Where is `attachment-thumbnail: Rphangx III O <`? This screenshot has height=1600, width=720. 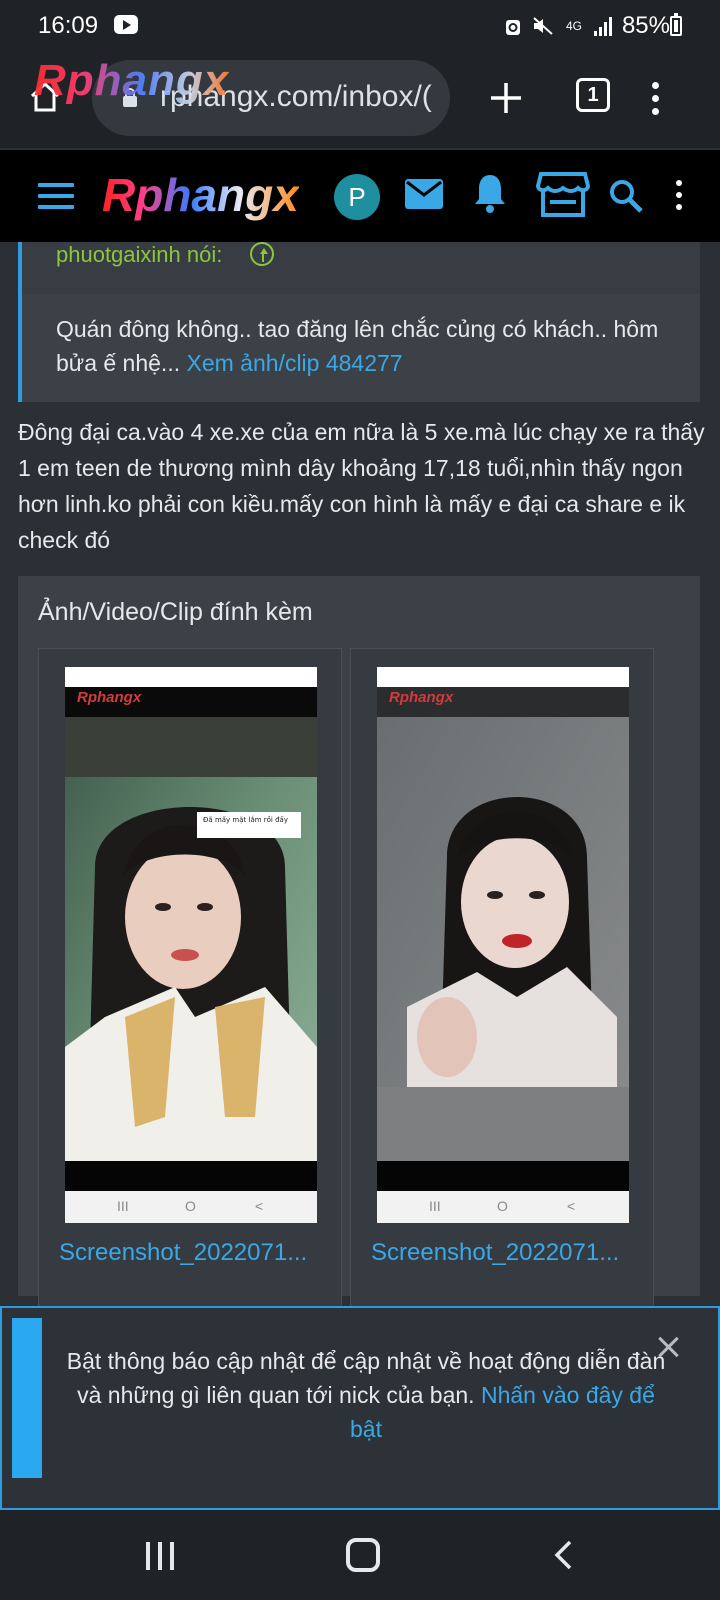
attachment-thumbnail: Rphangx III O < is located at coordinates (503, 945).